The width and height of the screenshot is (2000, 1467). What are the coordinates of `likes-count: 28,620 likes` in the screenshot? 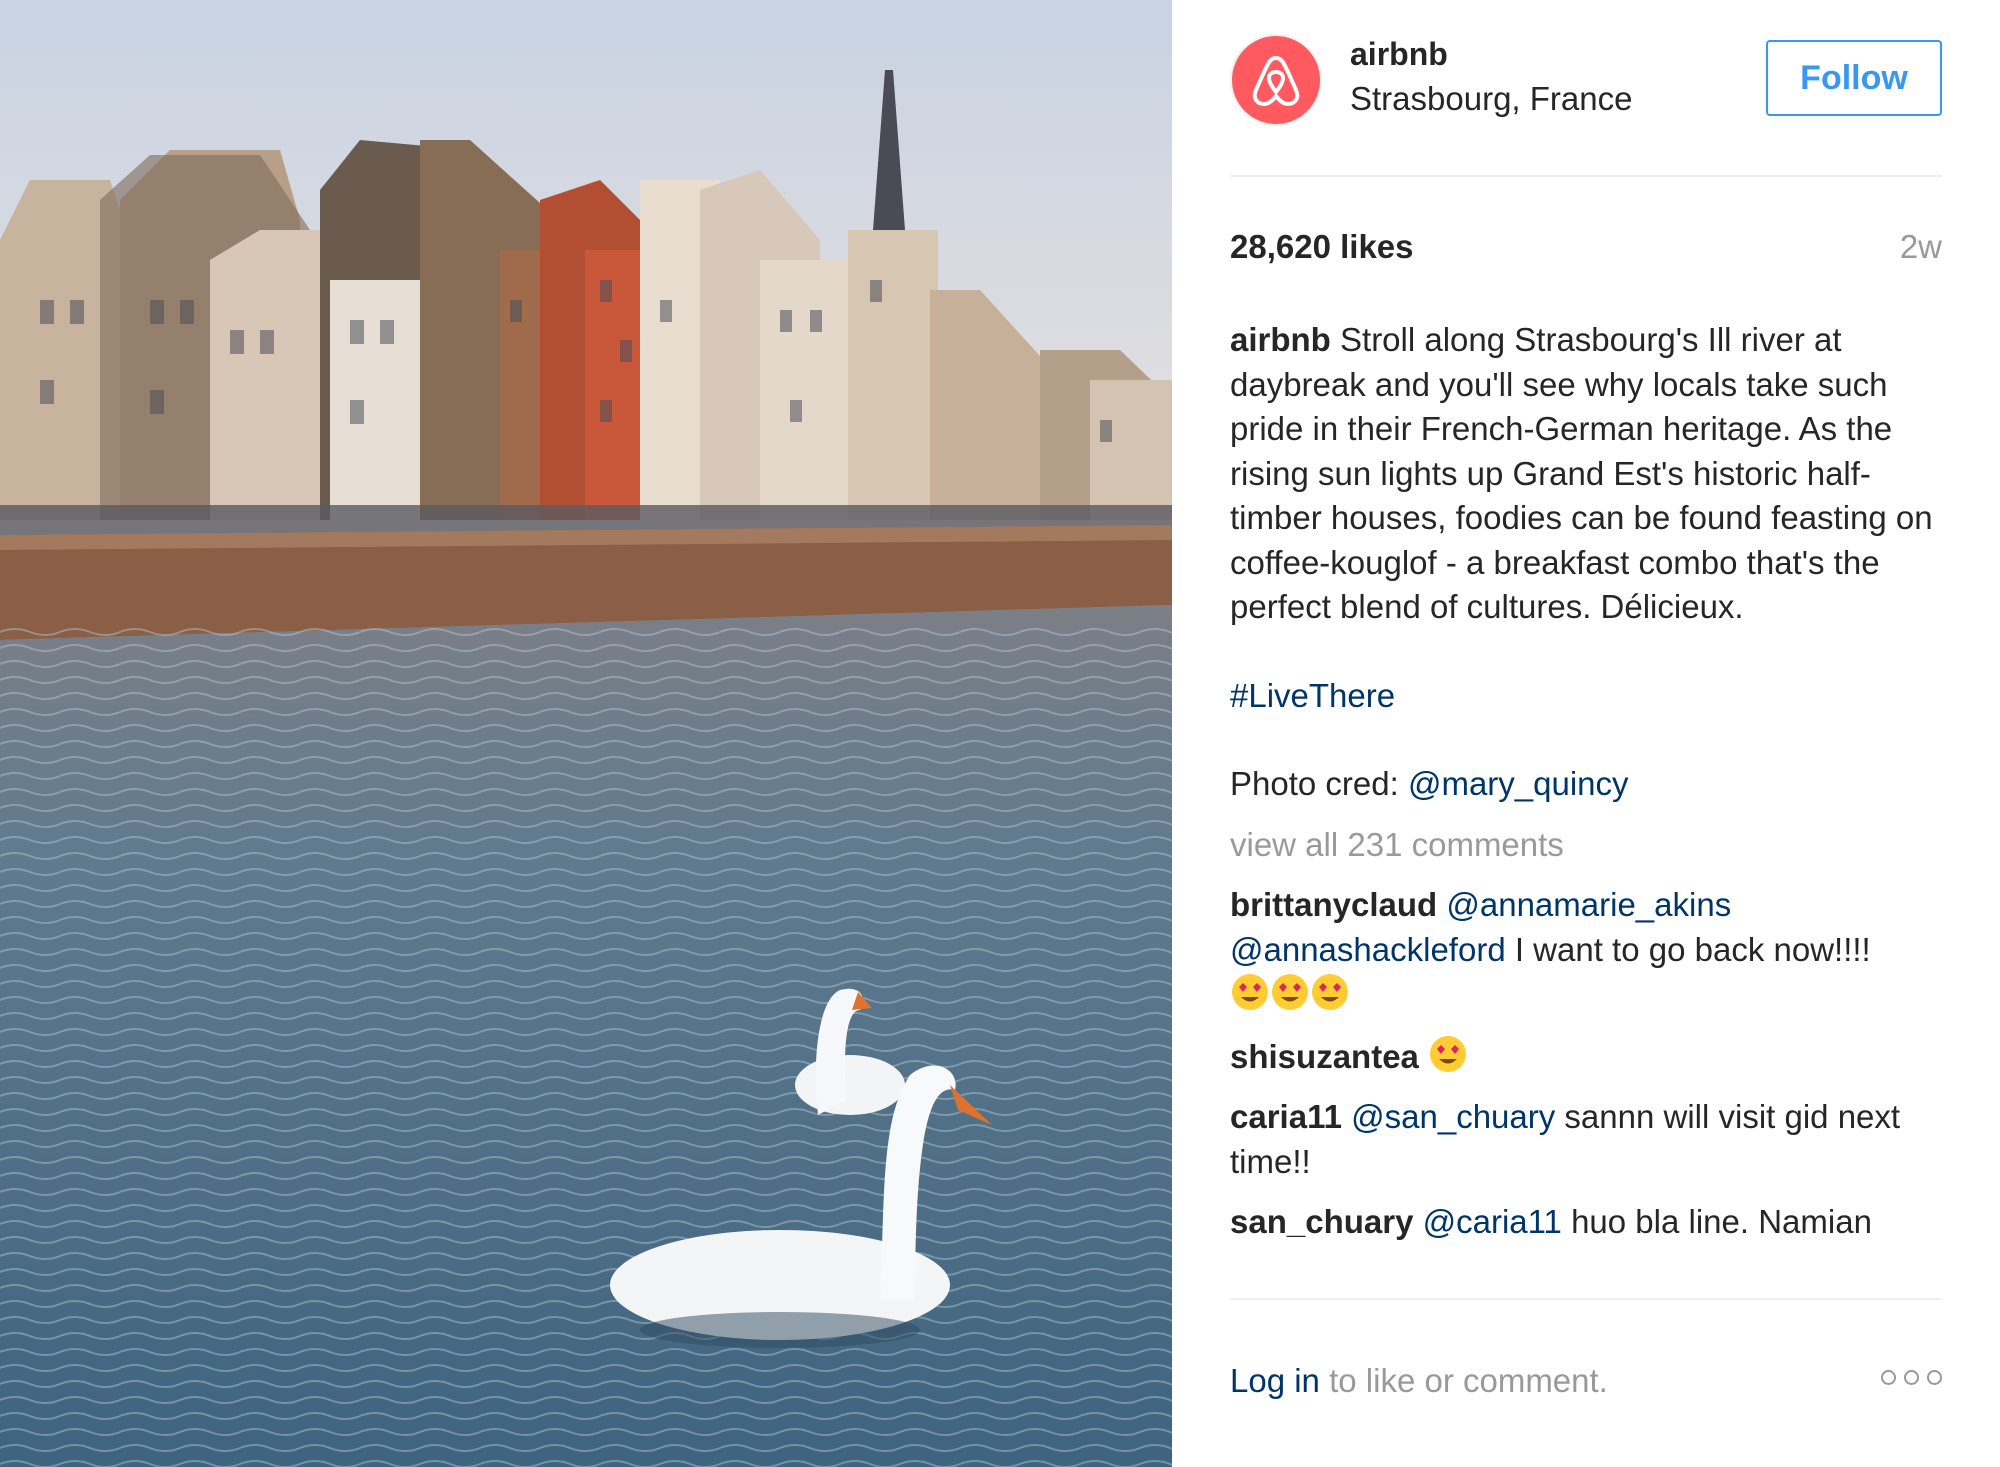 It's located at (1322, 247).